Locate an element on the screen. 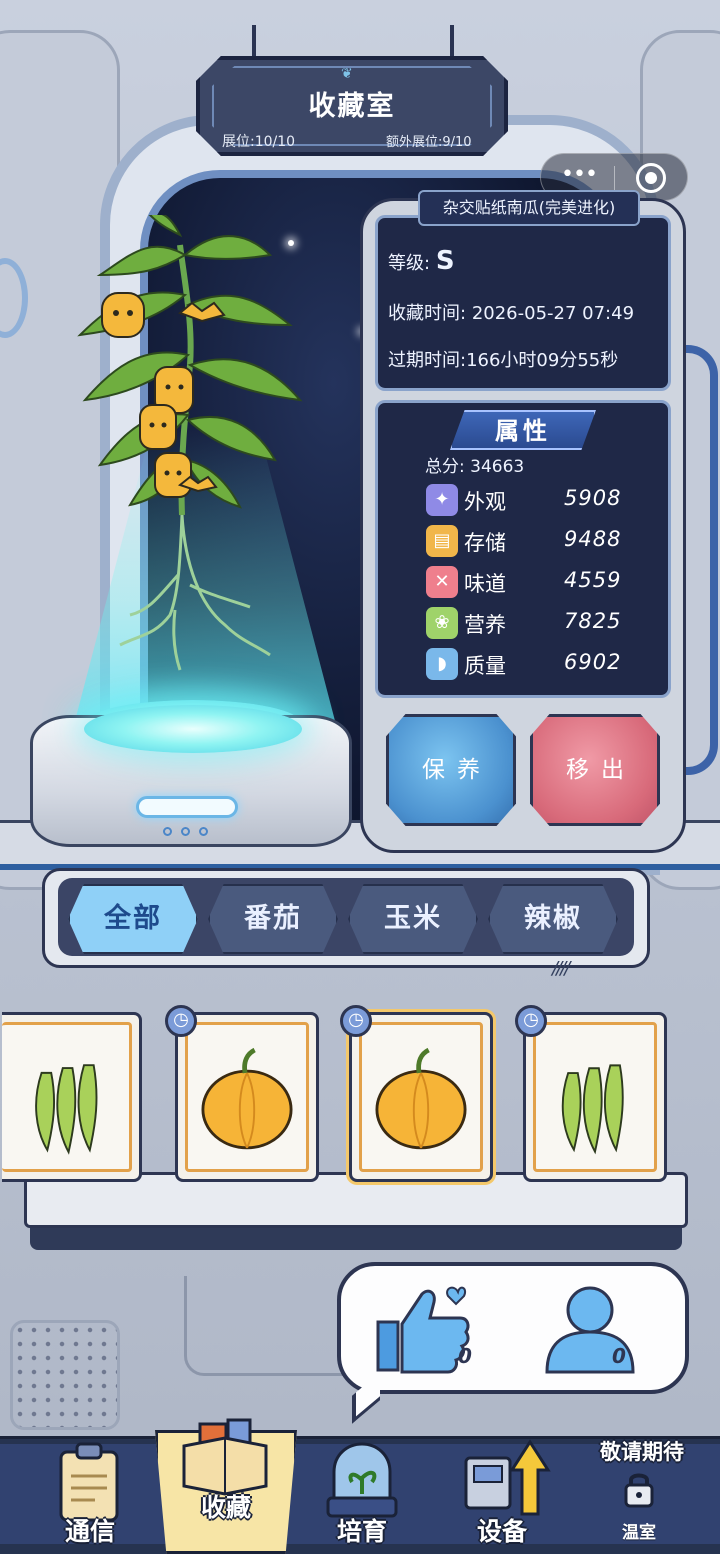 The image size is (720, 1554). side-pipe is located at coordinates (700, 560).